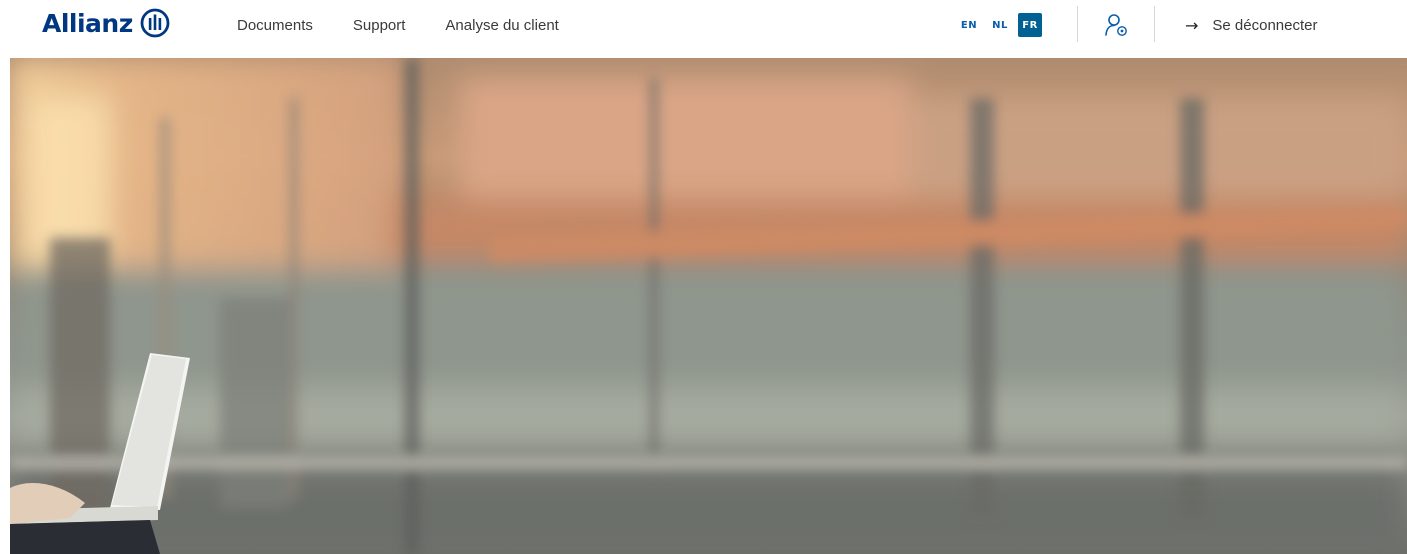 The width and height of the screenshot is (1407, 554). Describe the element at coordinates (969, 25) in the screenshot. I see `language-en: EN` at that location.